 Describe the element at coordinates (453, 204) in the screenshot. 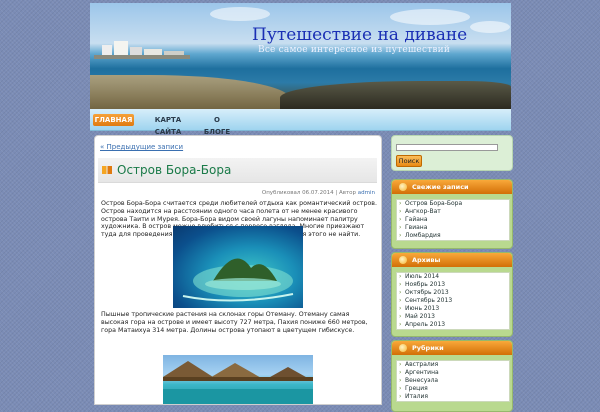

I see `recent-post-link: Остров Бора-Бора` at that location.